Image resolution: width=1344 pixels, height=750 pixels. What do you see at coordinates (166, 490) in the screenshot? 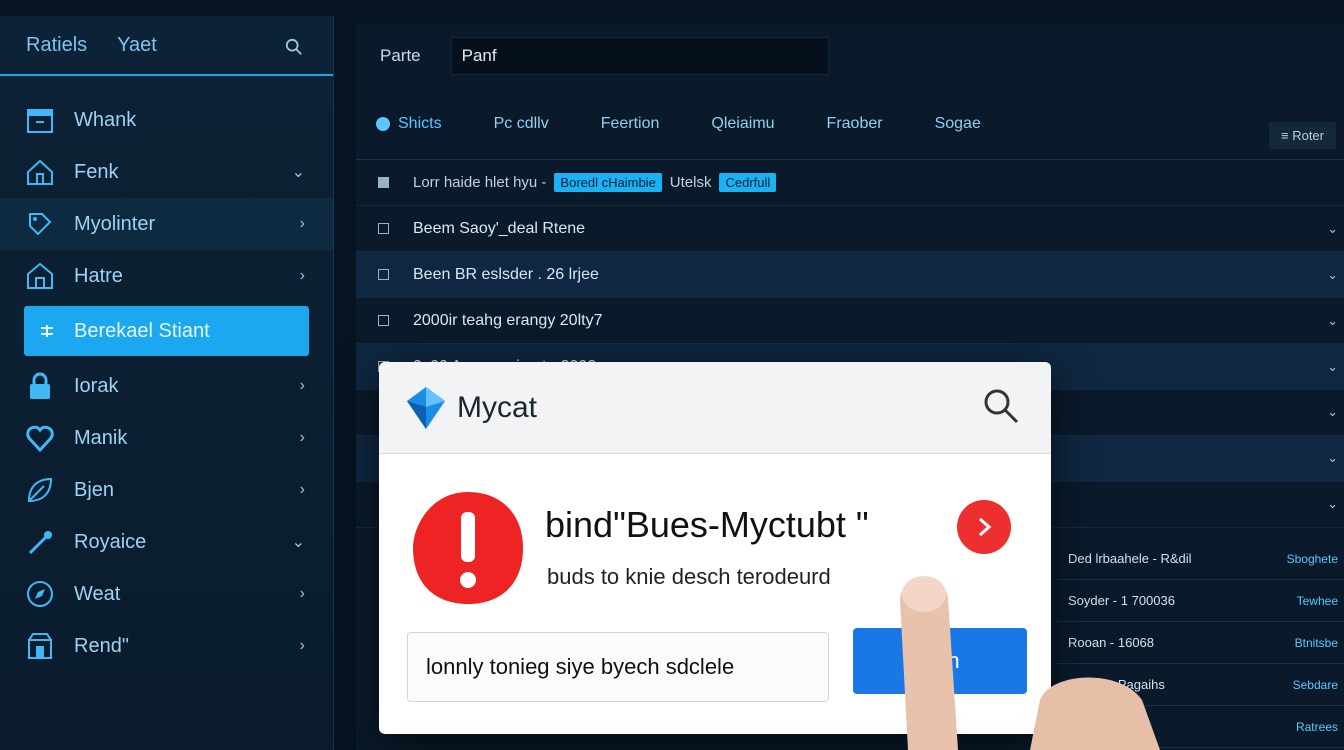
I see `sidebar-item-bjen: Bjen ›` at bounding box center [166, 490].